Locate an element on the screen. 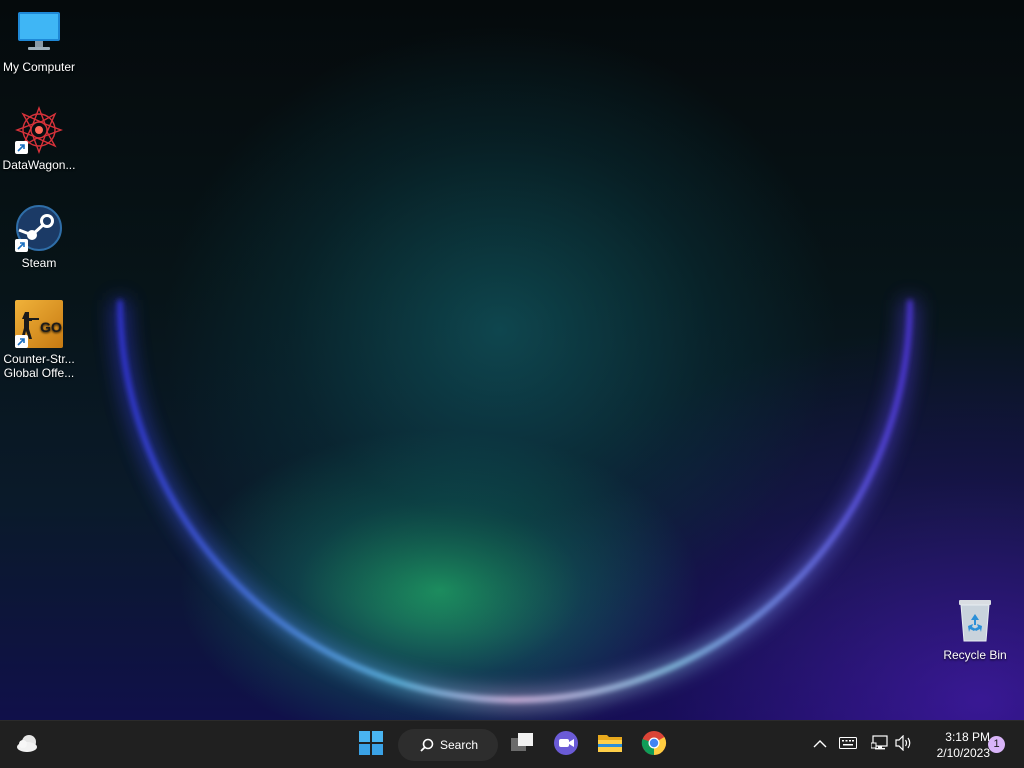 The width and height of the screenshot is (1024, 768). search-icon is located at coordinates (427, 745).